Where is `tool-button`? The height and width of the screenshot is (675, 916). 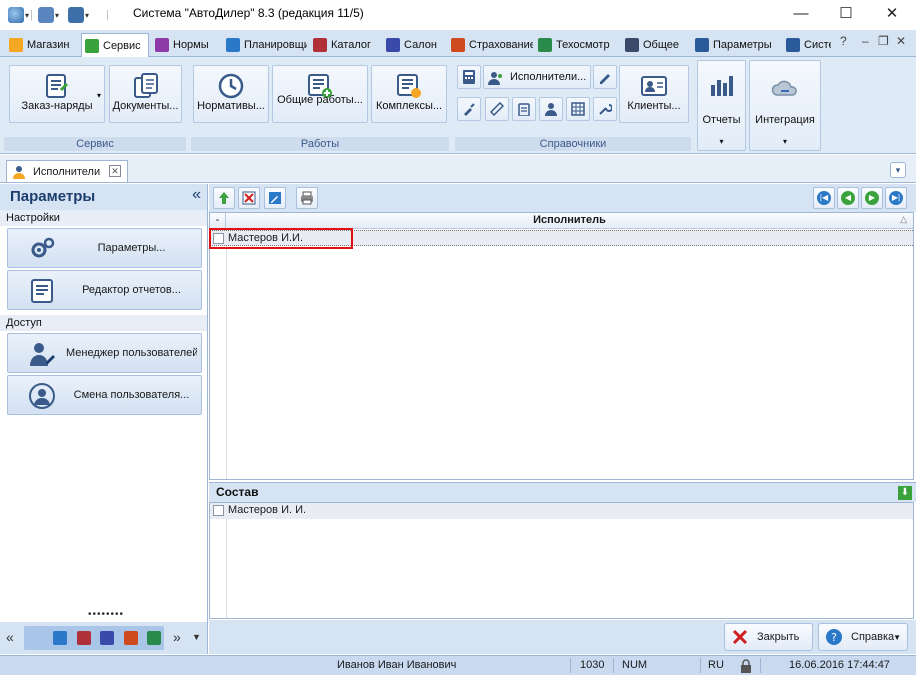 tool-button is located at coordinates (469, 109).